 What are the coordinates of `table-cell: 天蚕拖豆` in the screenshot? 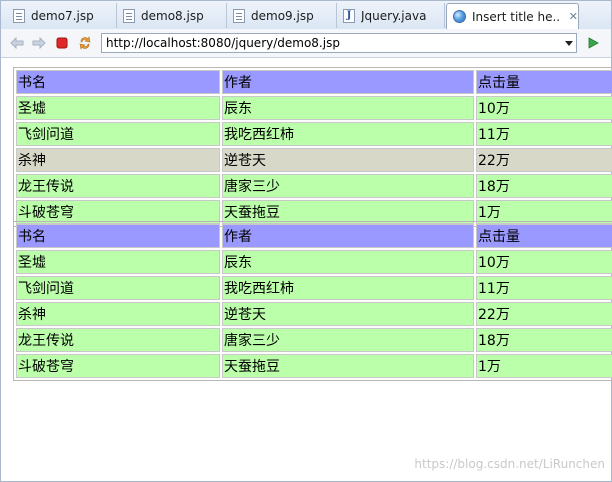 It's located at (348, 366).